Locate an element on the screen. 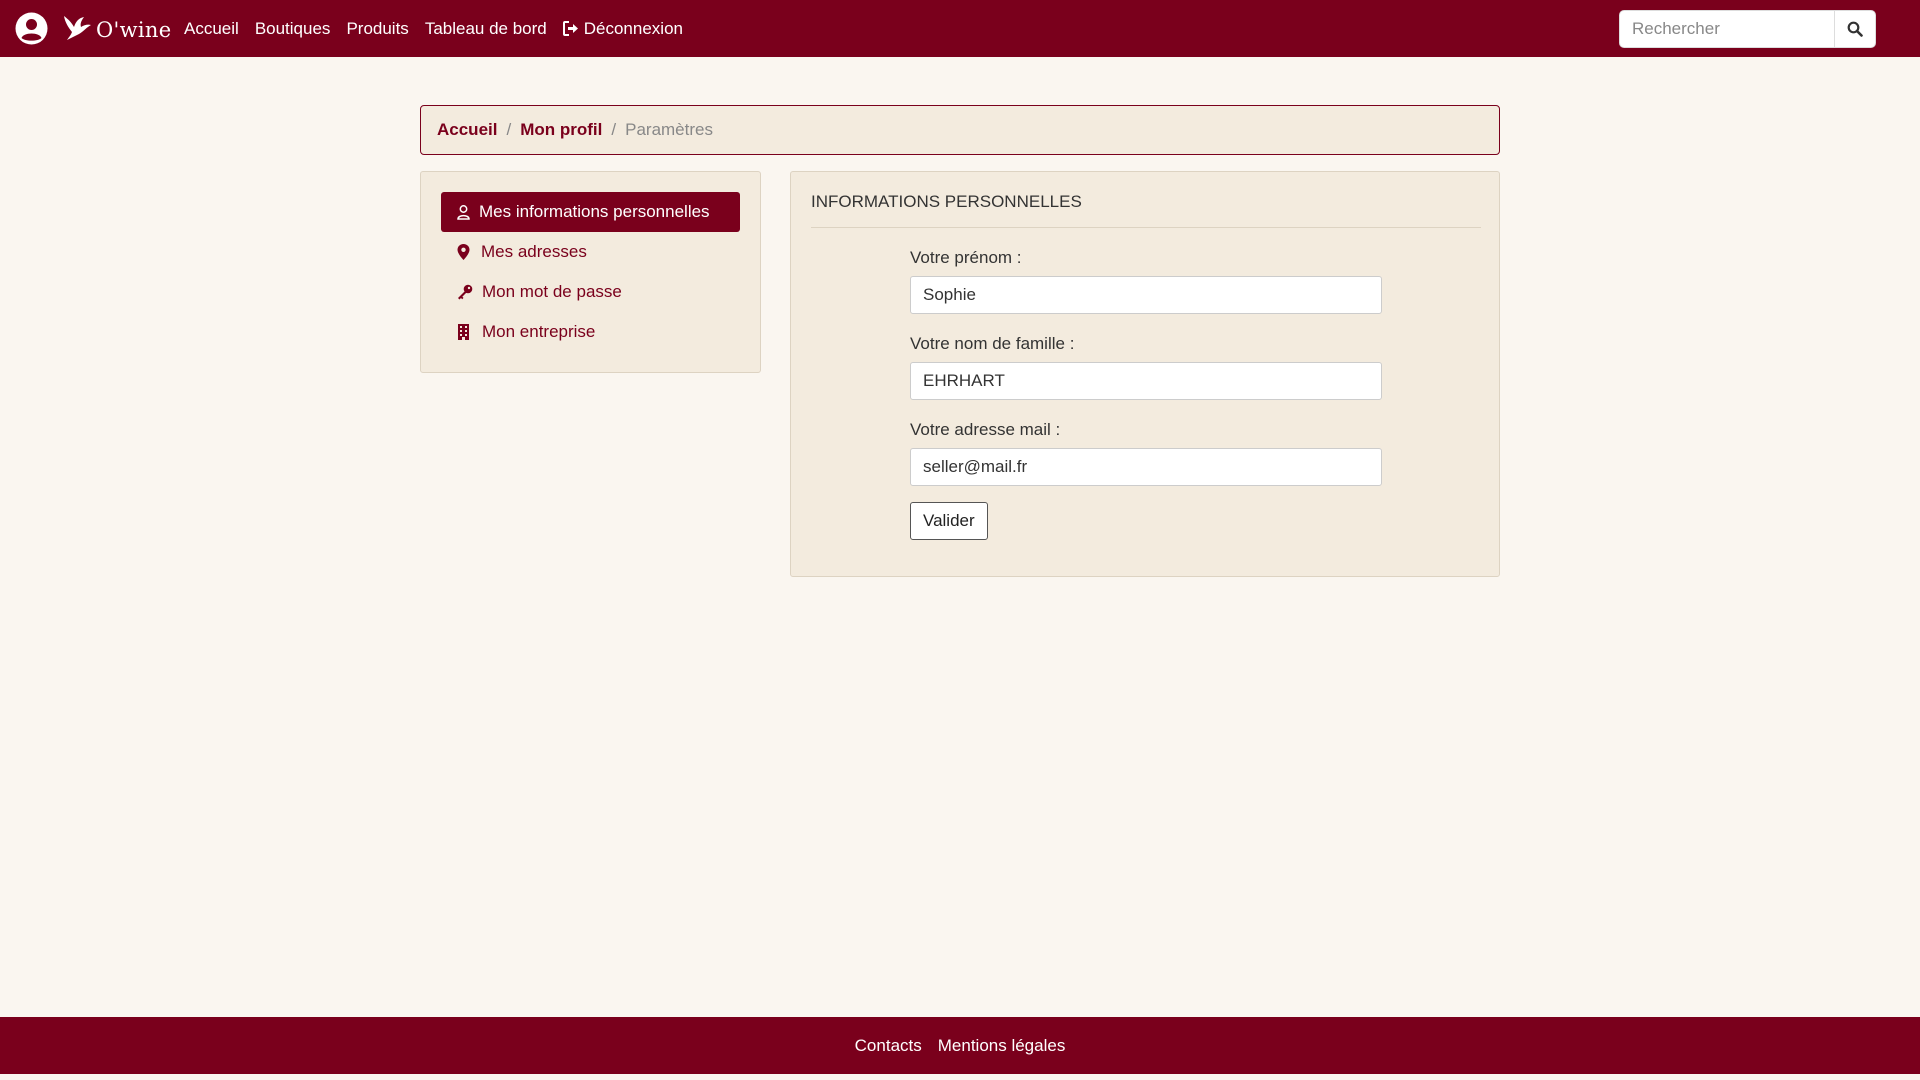 The height and width of the screenshot is (1080, 1920). brand-home-link: O'wine is located at coordinates (116, 29).